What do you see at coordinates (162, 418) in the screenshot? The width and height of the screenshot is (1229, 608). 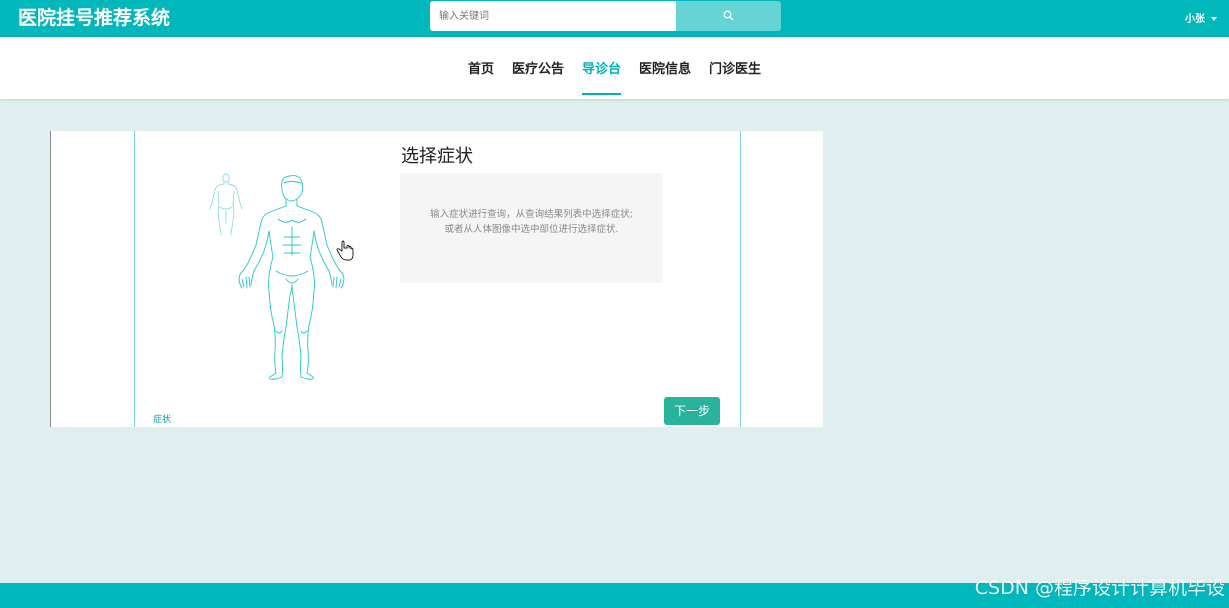 I see `symptom-link: 症状` at bounding box center [162, 418].